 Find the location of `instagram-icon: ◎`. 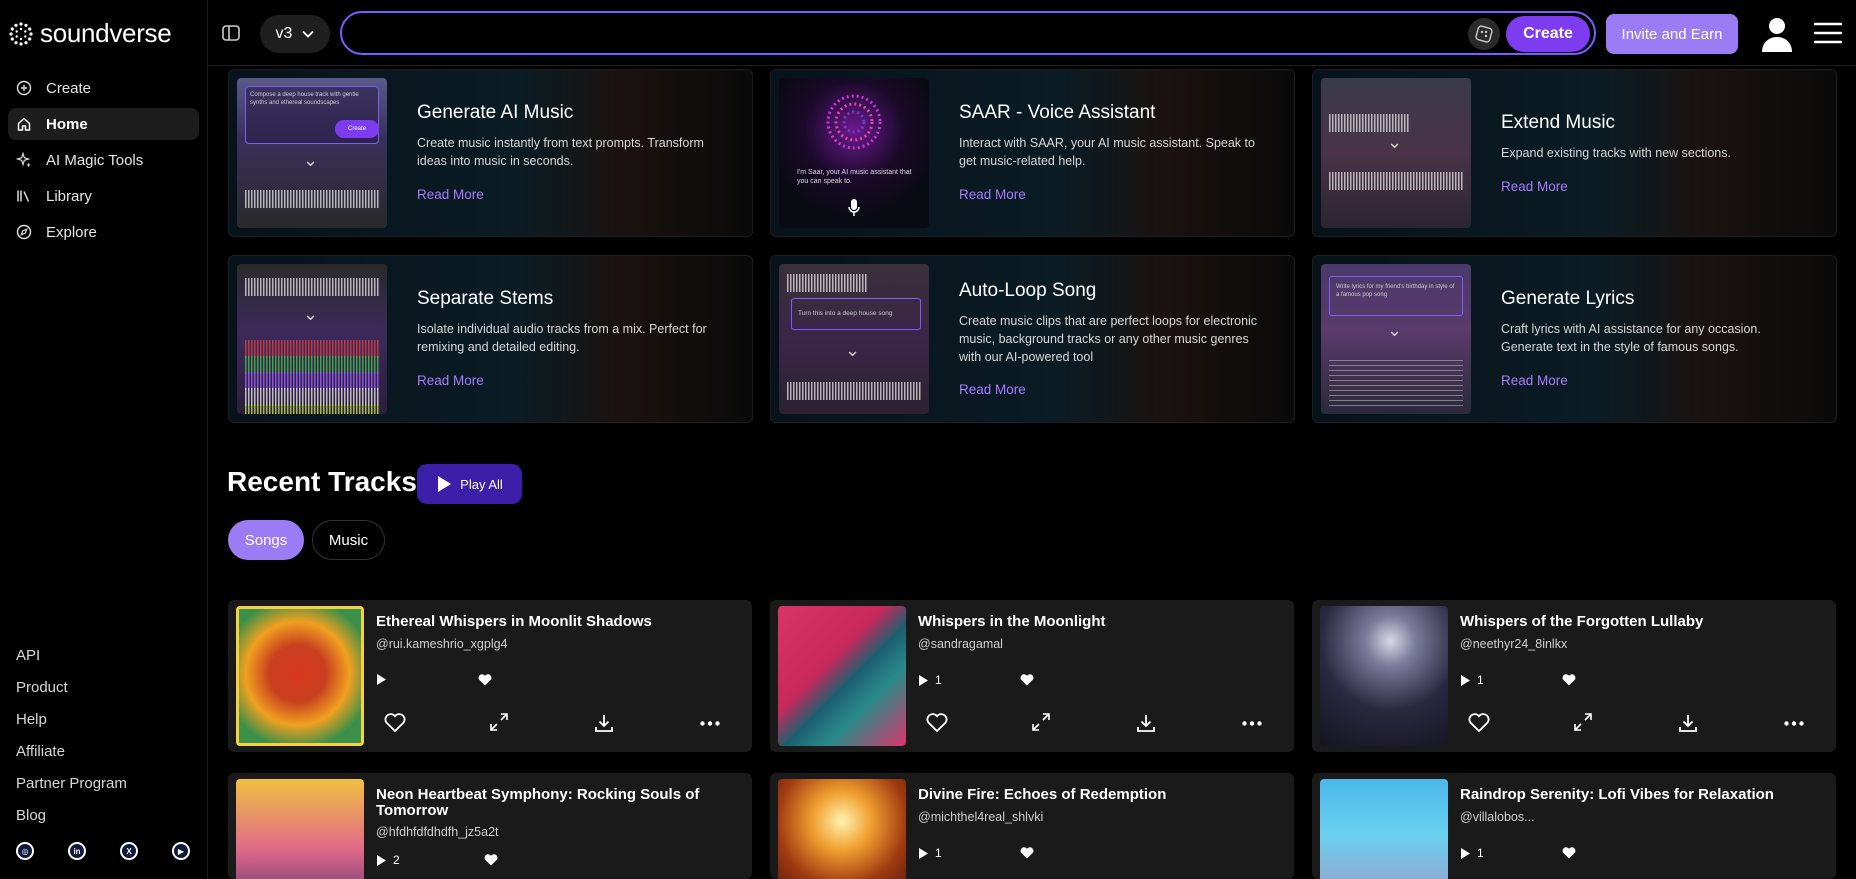

instagram-icon: ◎ is located at coordinates (25, 851).